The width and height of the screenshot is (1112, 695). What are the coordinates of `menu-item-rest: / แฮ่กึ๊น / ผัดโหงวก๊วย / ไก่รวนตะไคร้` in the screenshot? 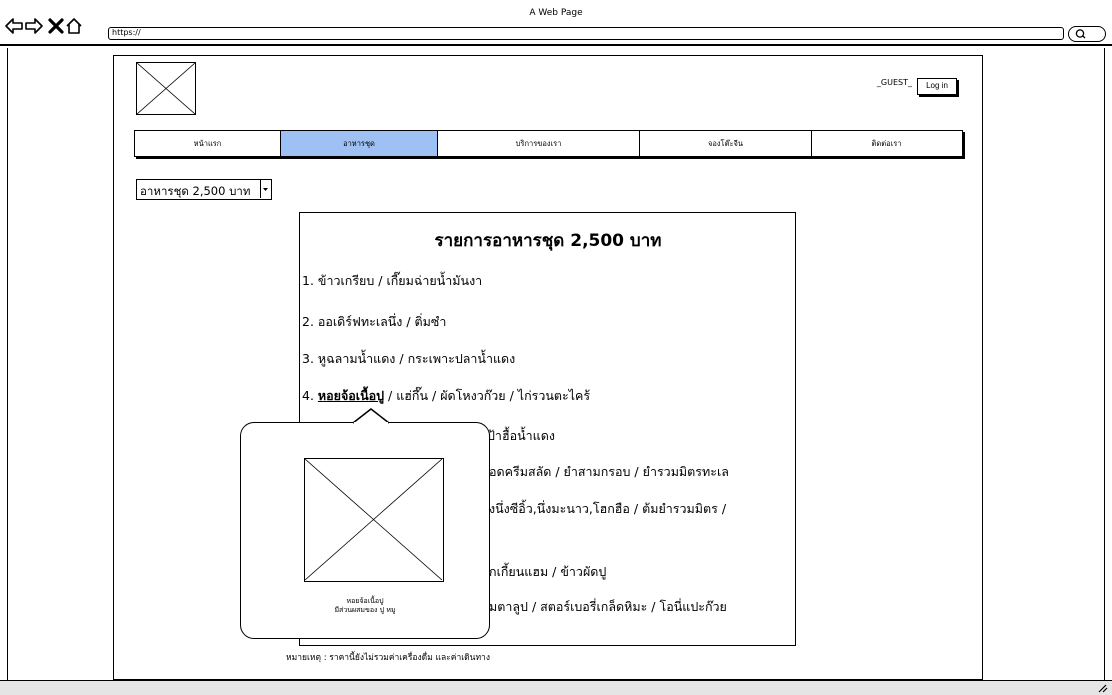 It's located at (487, 395).